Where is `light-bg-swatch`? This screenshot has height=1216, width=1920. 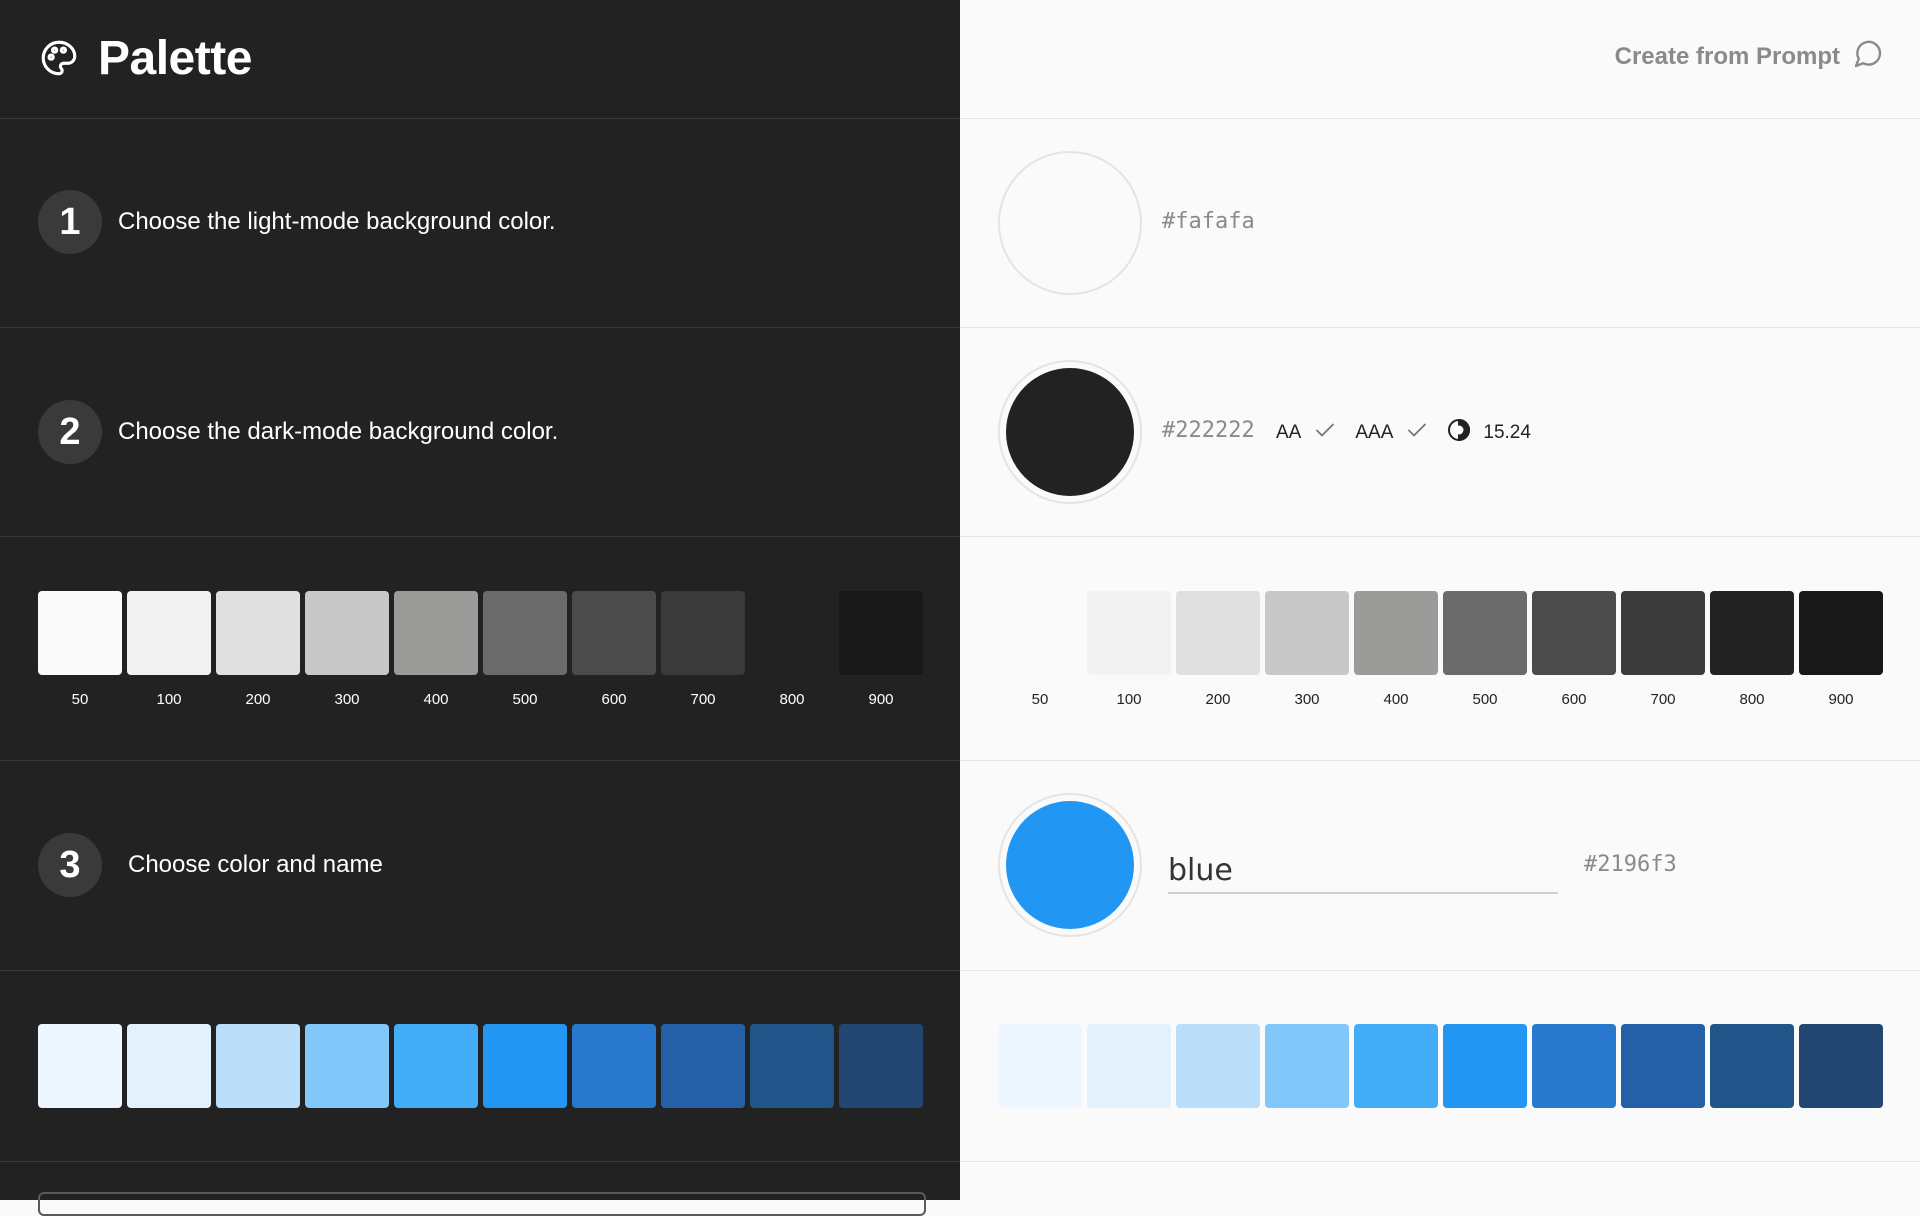
light-bg-swatch is located at coordinates (1070, 223).